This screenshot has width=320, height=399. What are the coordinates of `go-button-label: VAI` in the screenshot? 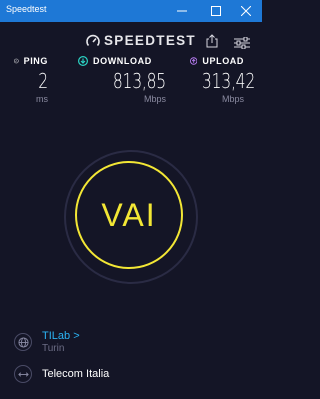 It's located at (129, 214).